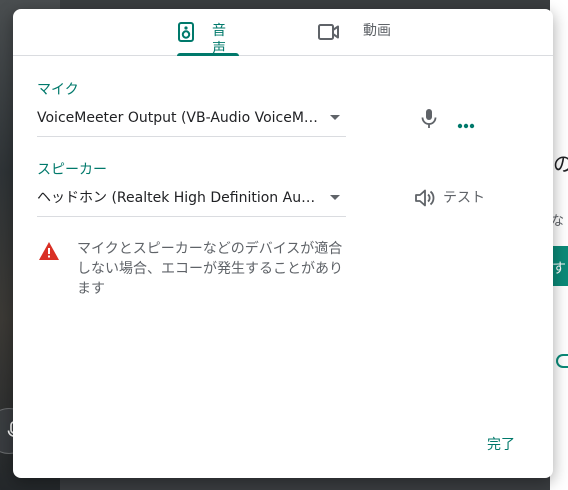 This screenshot has height=490, width=568. Describe the element at coordinates (562, 361) in the screenshot. I see `background-phone-icon` at that location.